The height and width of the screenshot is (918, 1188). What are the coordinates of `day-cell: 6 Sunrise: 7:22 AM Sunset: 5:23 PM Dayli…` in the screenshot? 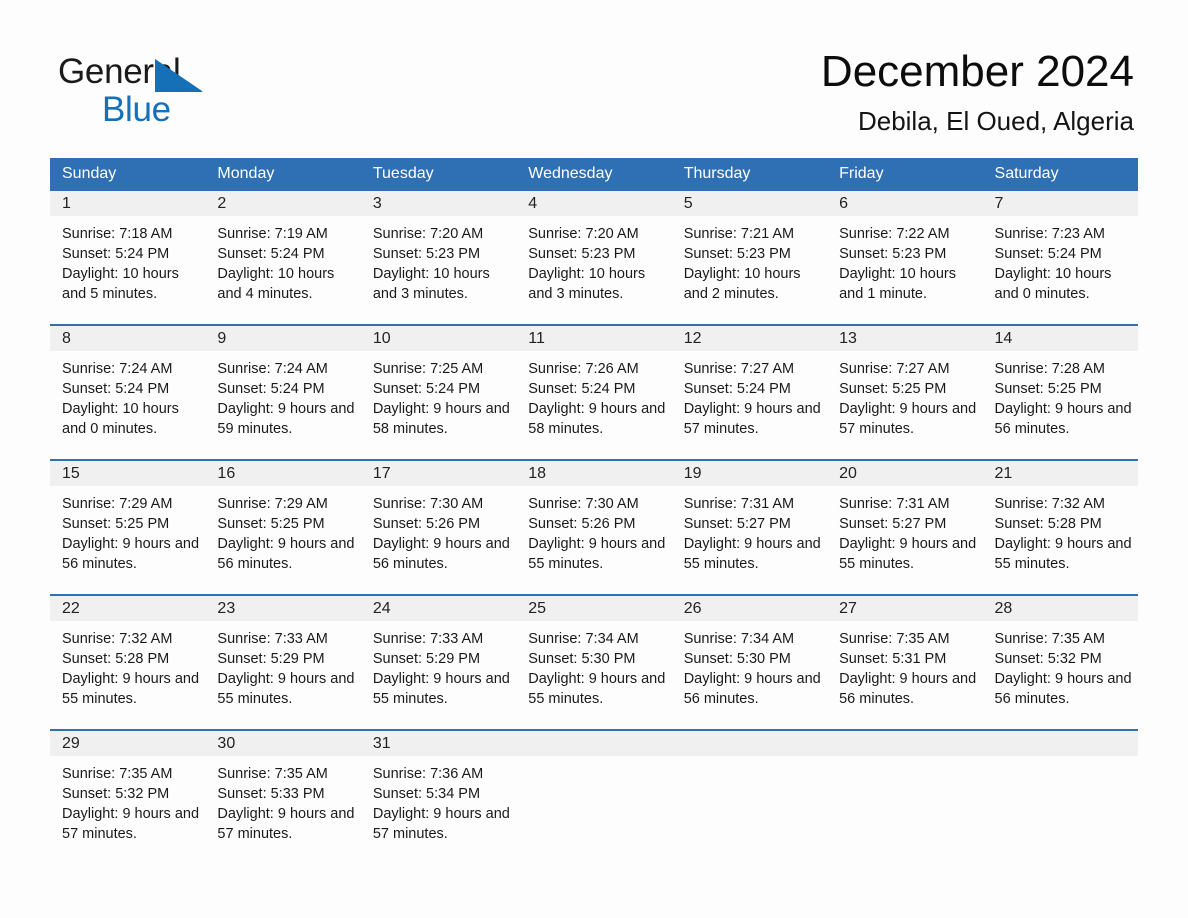 It's located at (905, 257).